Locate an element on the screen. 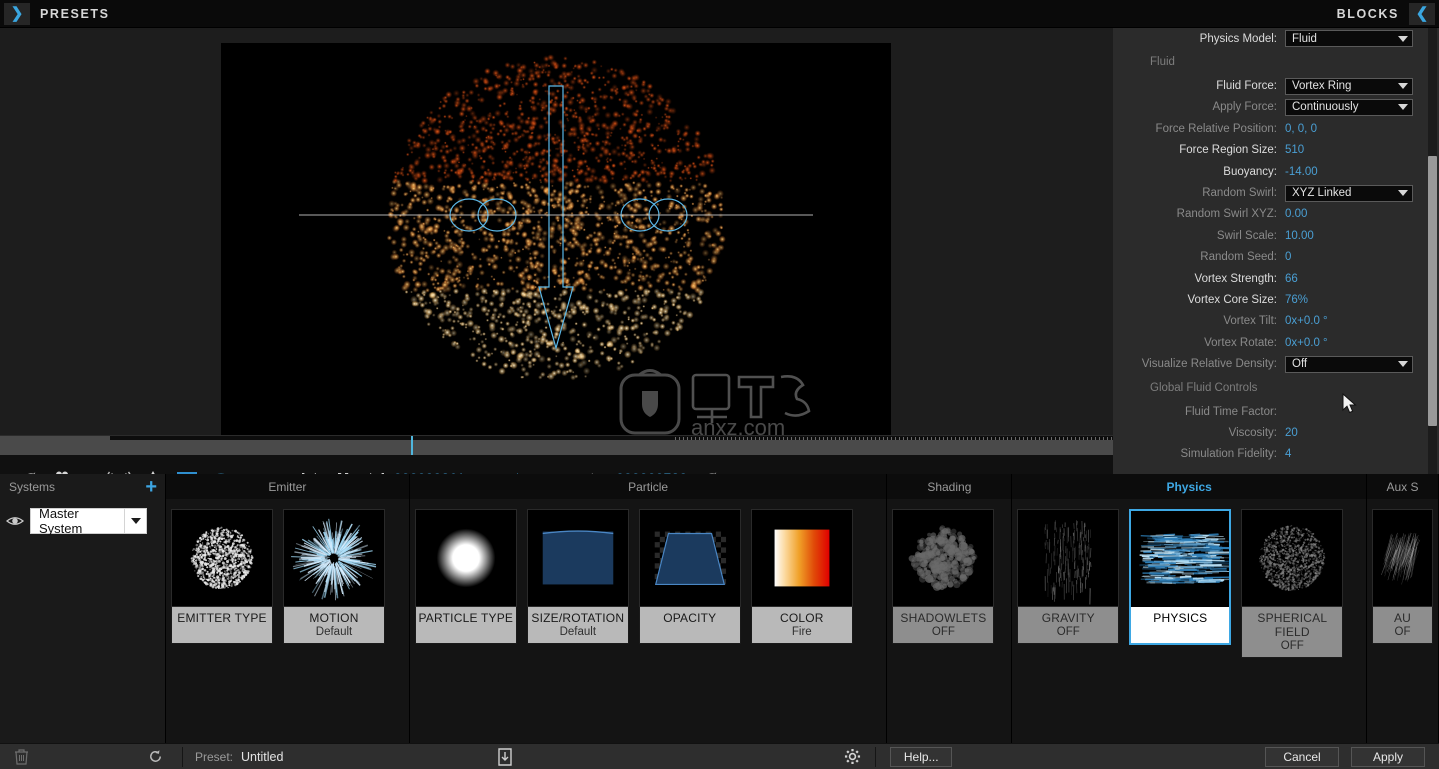 The image size is (1439, 769). block-name: OPACITY is located at coordinates (690, 618).